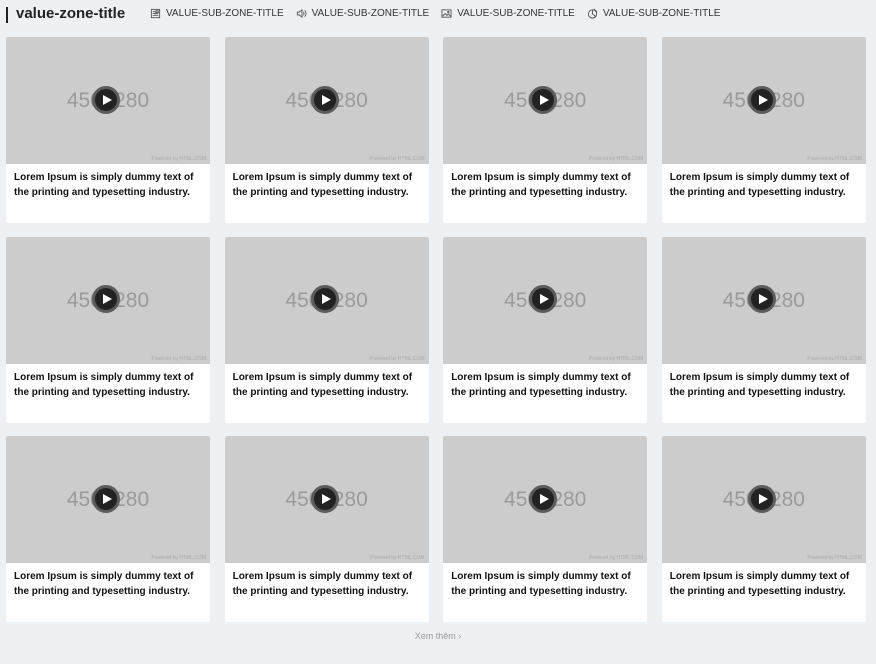 The height and width of the screenshot is (664, 876). Describe the element at coordinates (435, 636) in the screenshot. I see `see-more-label: Xem thêm` at that location.